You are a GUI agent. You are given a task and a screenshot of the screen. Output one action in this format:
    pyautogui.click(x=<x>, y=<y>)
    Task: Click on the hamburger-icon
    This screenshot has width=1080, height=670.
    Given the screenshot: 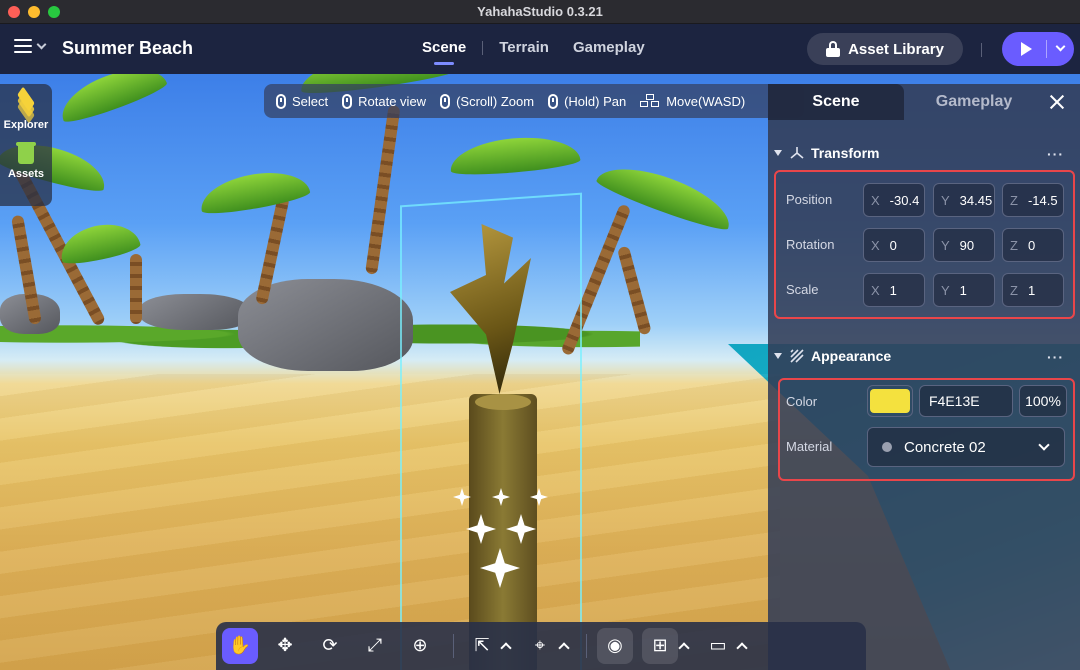 What is the action you would take?
    pyautogui.click(x=23, y=46)
    